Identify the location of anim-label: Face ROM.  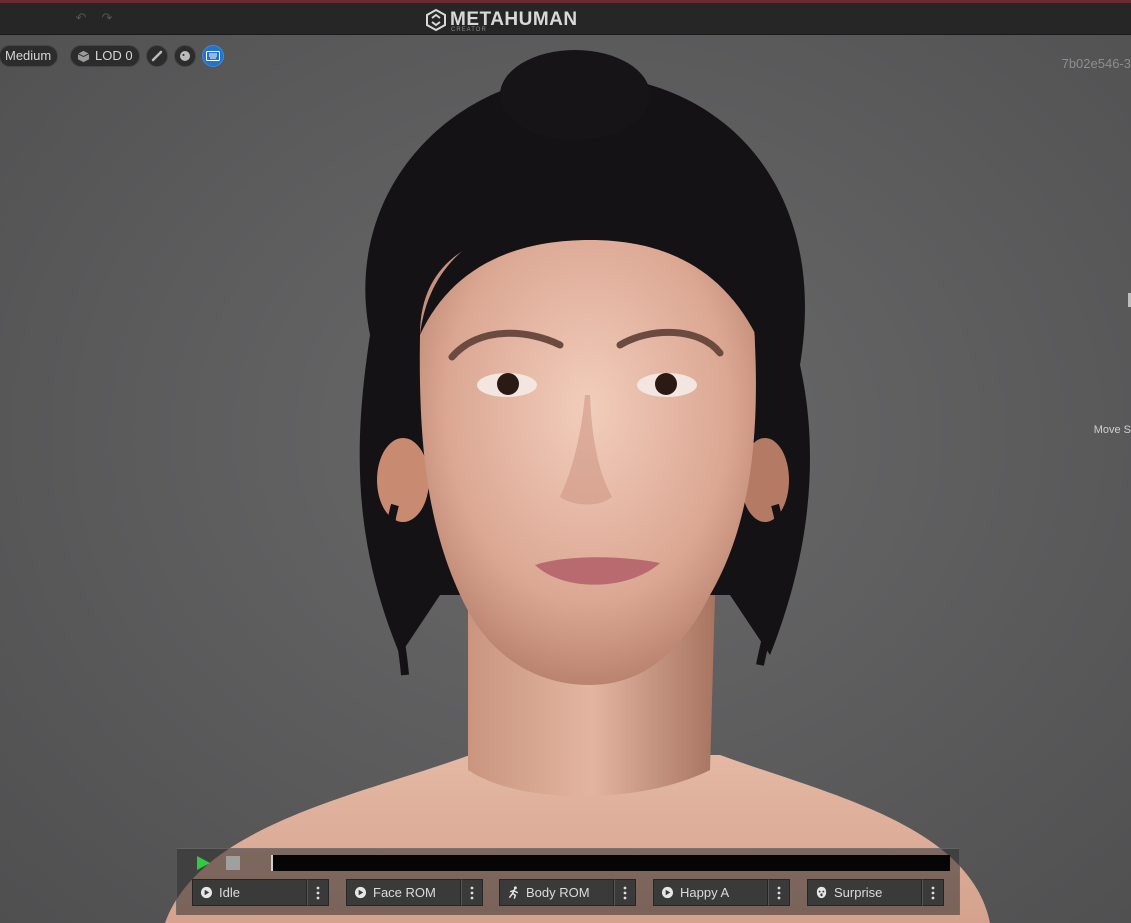
(404, 892).